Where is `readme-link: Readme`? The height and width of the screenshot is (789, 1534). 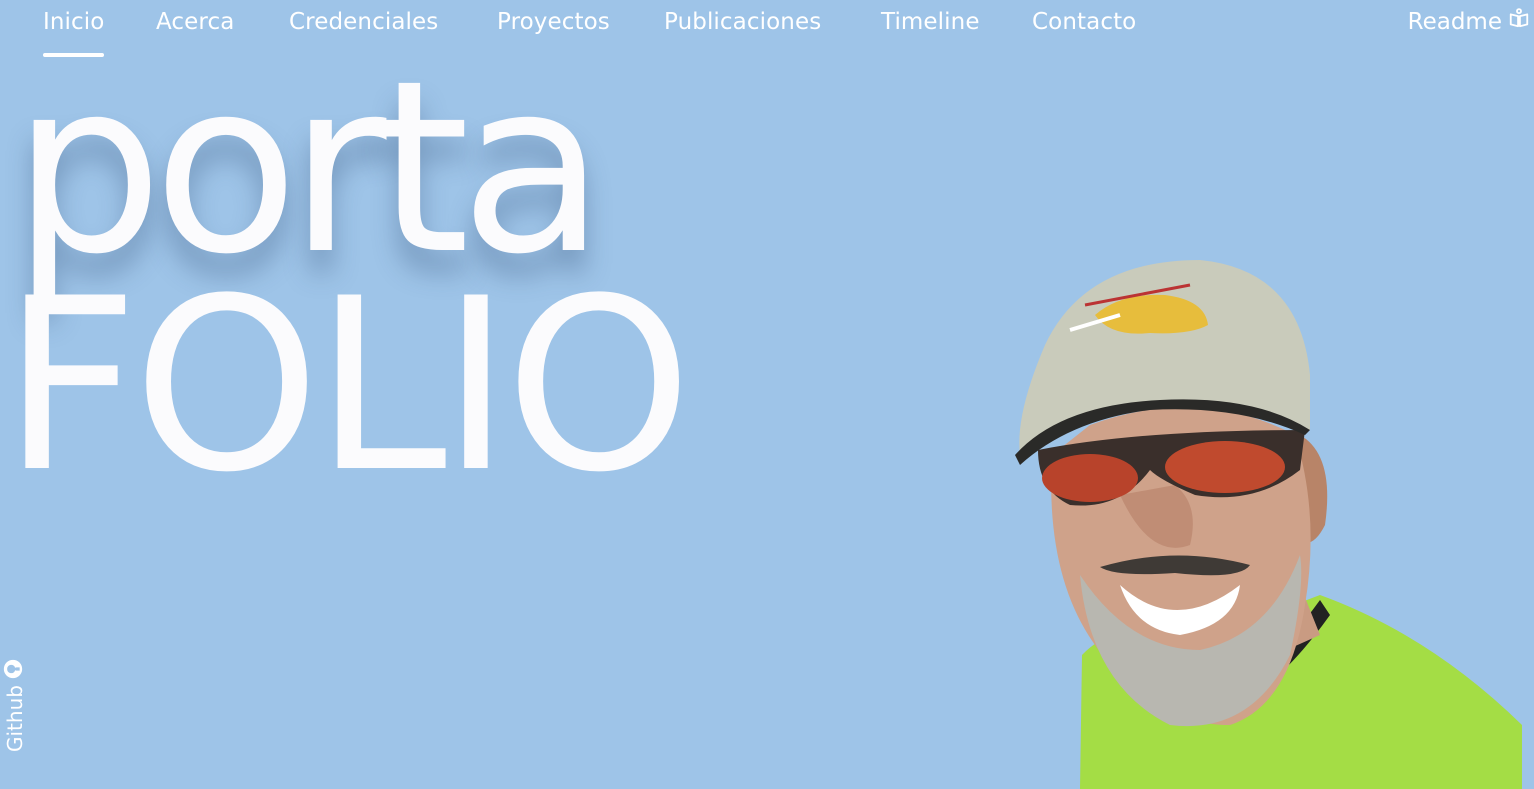 readme-link: Readme is located at coordinates (1469, 22).